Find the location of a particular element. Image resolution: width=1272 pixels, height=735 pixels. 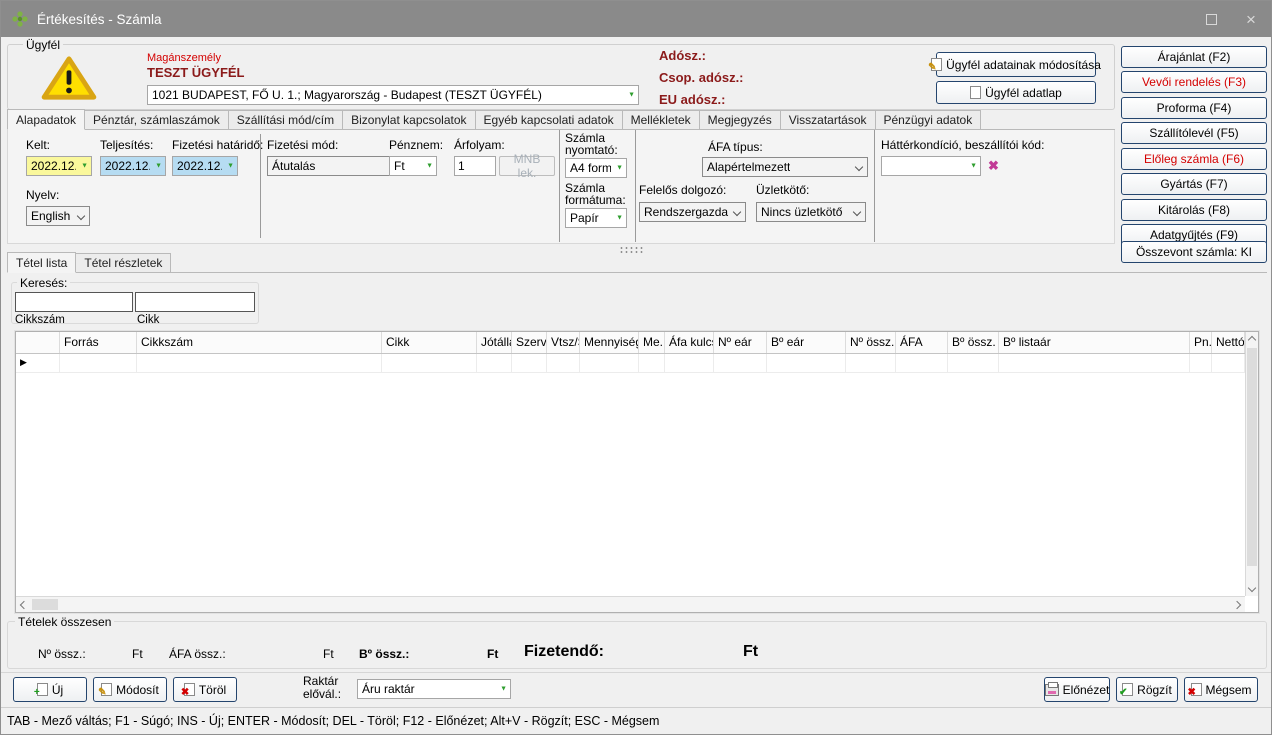

uzletkoto-select: Nincs üzletkötő is located at coordinates (811, 212).